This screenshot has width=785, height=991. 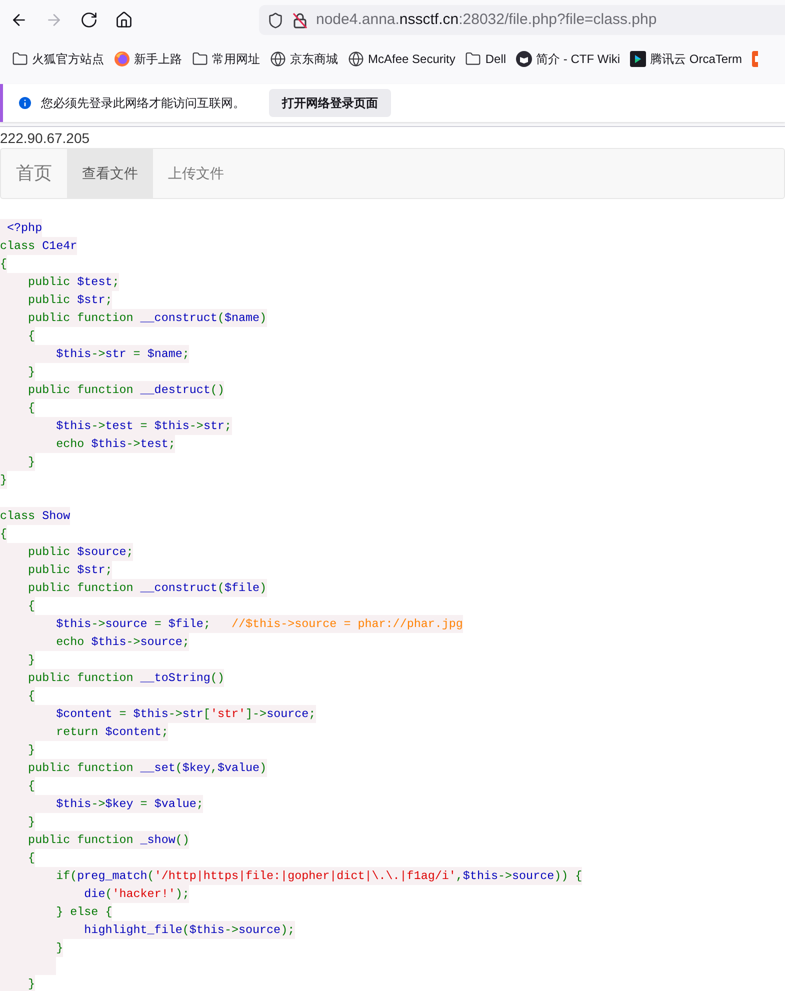 I want to click on brand-link: 首页, so click(x=34, y=173).